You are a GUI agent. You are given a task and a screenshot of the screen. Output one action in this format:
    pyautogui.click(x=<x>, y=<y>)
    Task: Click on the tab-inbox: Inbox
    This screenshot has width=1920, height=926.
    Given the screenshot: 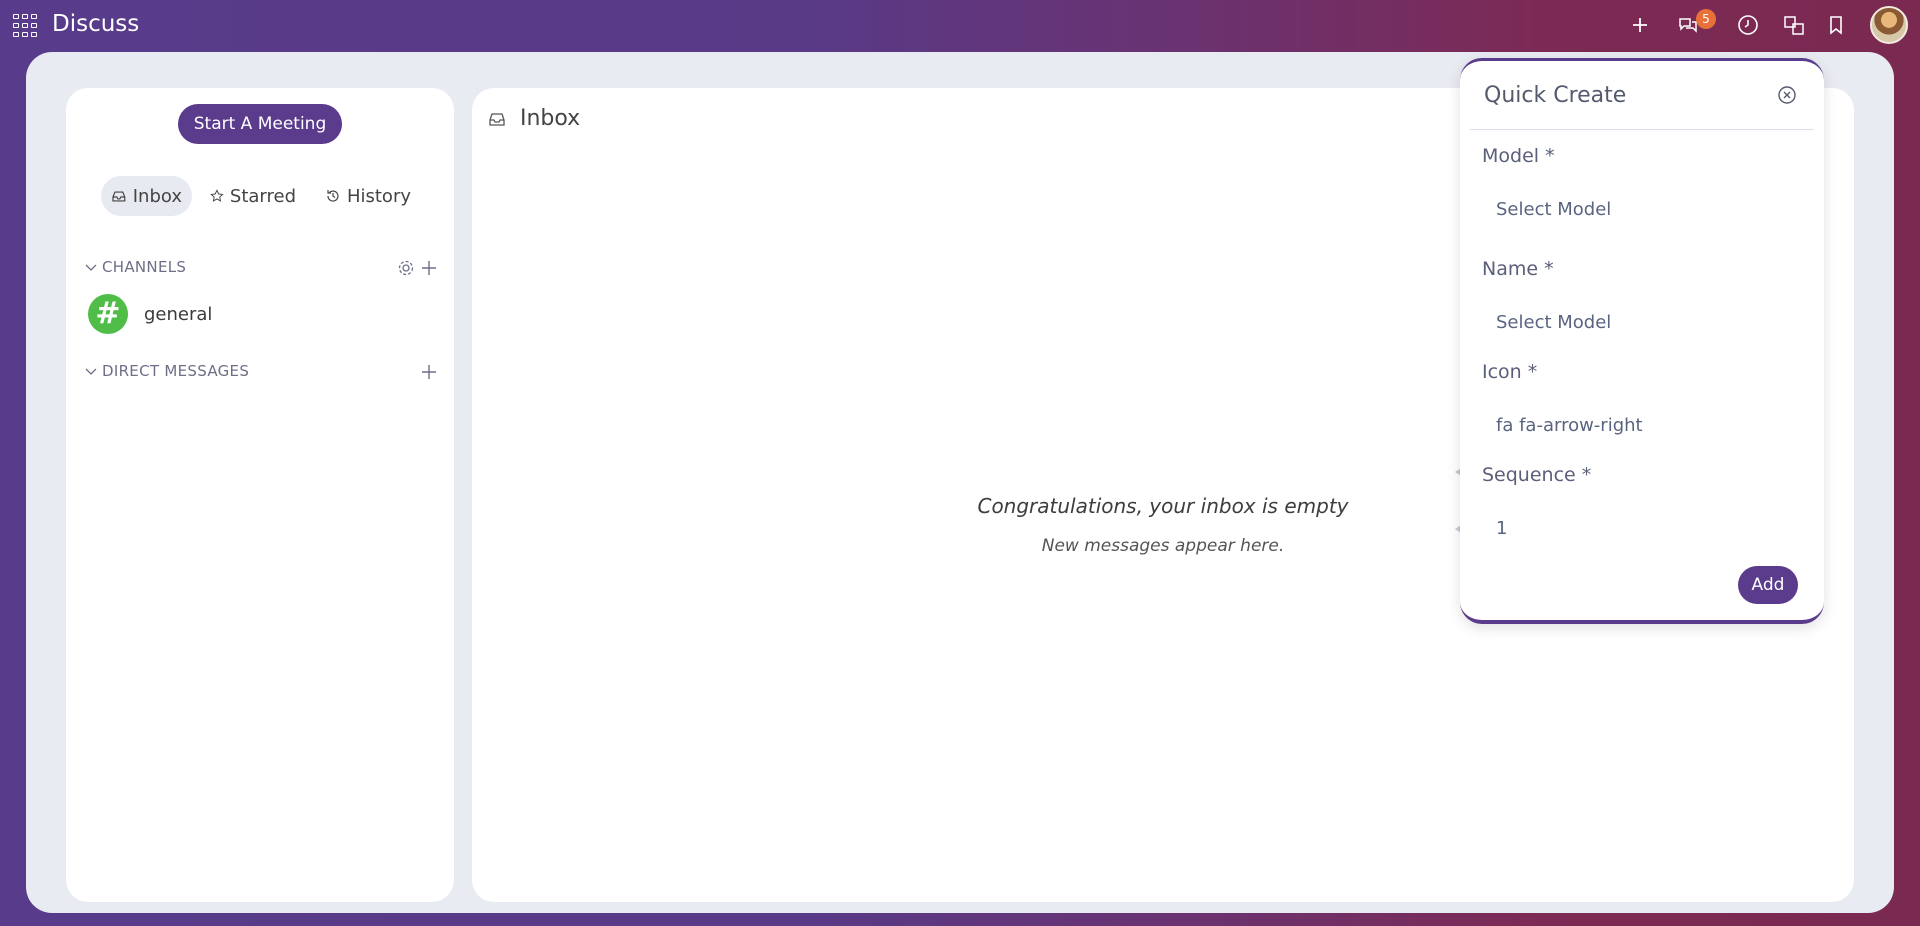 What is the action you would take?
    pyautogui.click(x=146, y=196)
    